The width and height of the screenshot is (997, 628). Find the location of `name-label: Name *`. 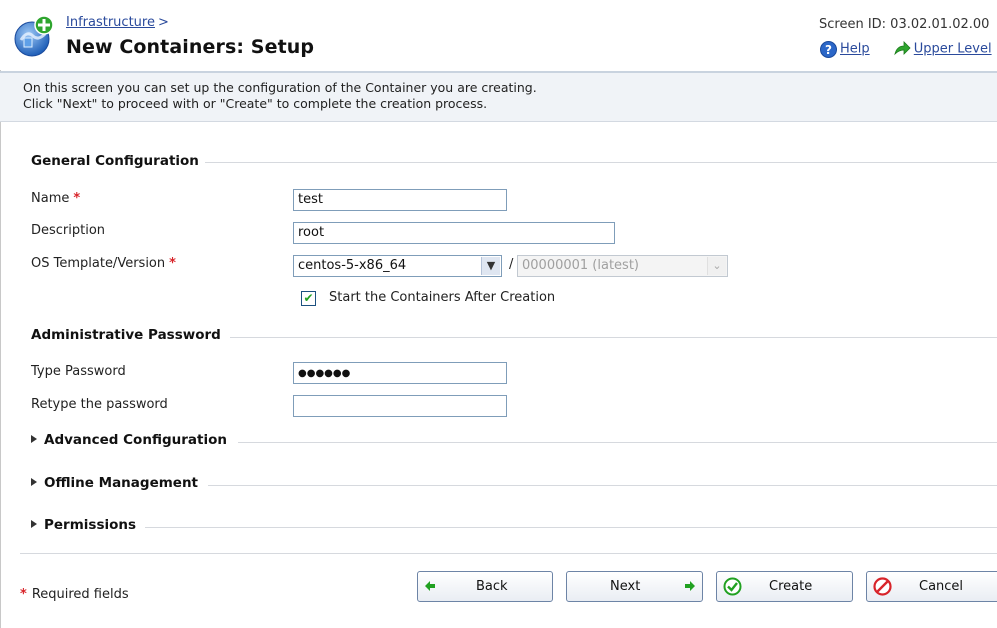

name-label: Name * is located at coordinates (55, 198).